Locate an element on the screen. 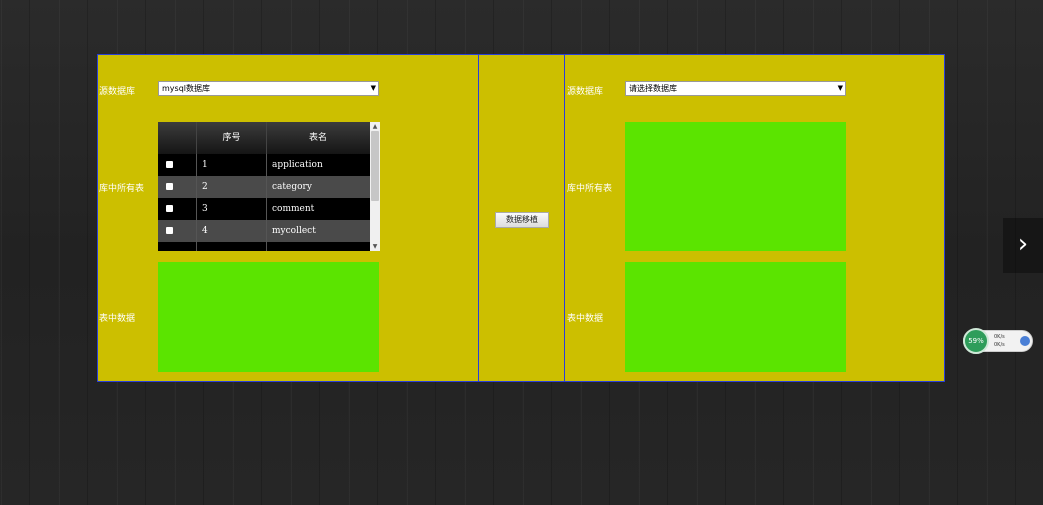 Image resolution: width=1043 pixels, height=505 pixels. row-table-name: application is located at coordinates (297, 165).